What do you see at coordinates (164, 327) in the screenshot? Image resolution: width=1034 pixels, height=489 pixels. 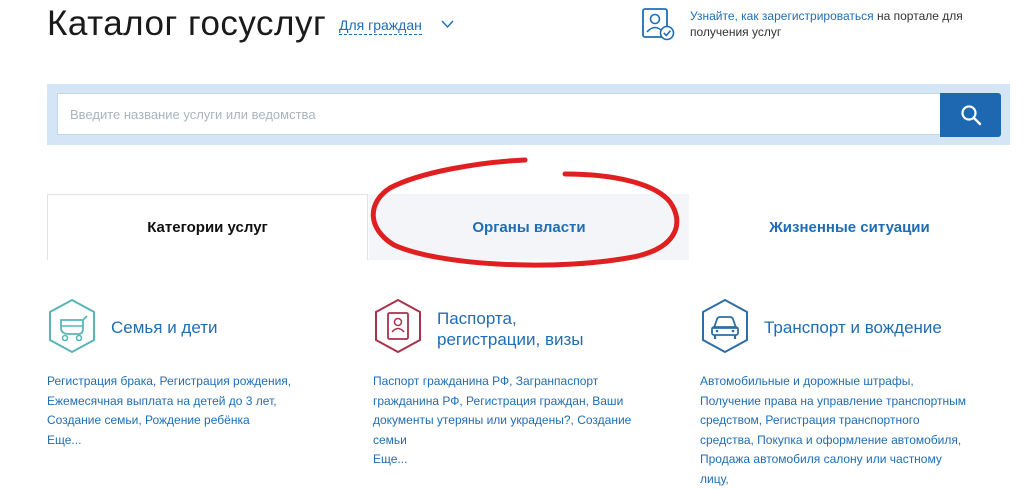 I see `category-title: Семья и дети` at bounding box center [164, 327].